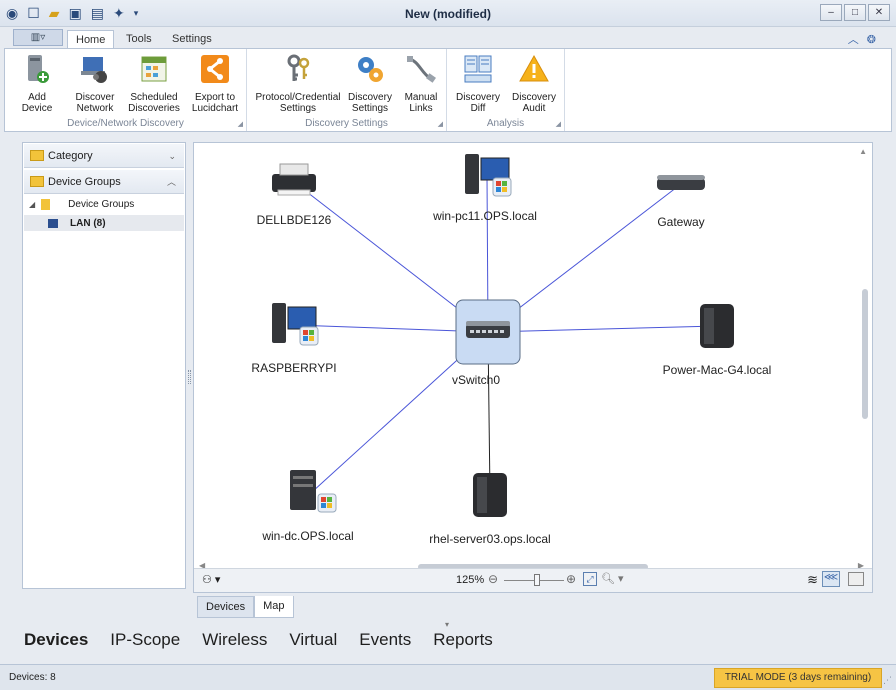 Image resolution: width=896 pixels, height=690 pixels. Describe the element at coordinates (37, 83) in the screenshot. I see `add-device-button: Add Device` at that location.